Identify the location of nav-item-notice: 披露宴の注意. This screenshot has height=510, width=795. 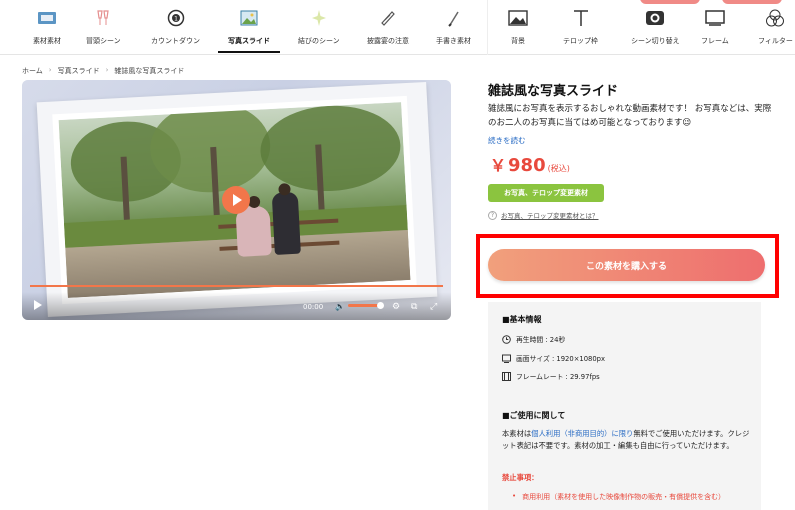
(388, 30).